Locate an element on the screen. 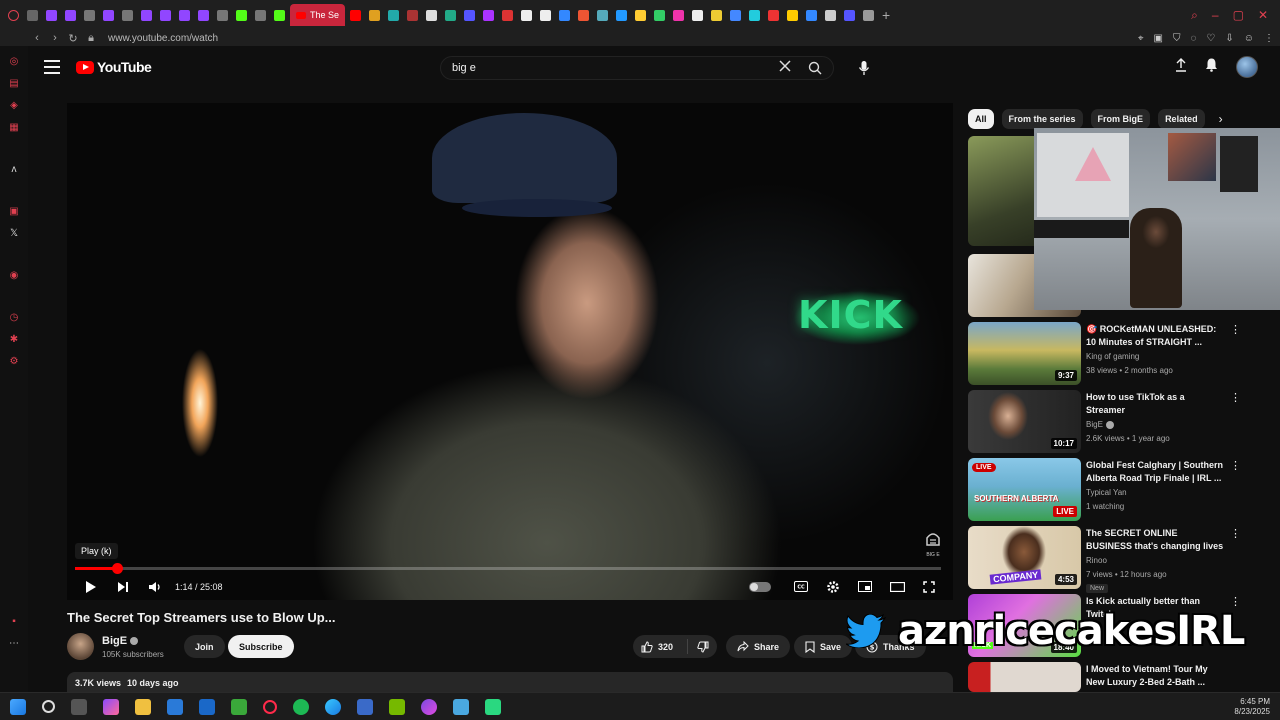 This screenshot has width=1280, height=720. miniplayer-button is located at coordinates (865, 587).